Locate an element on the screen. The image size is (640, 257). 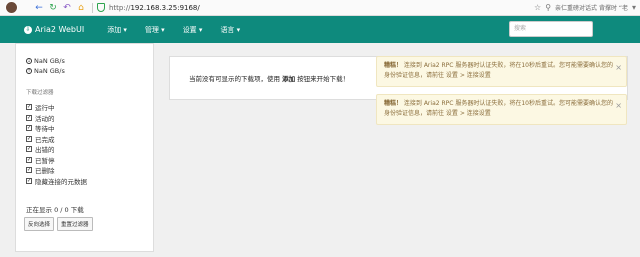
menu-settings: 设置 ▾ is located at coordinates (193, 30).